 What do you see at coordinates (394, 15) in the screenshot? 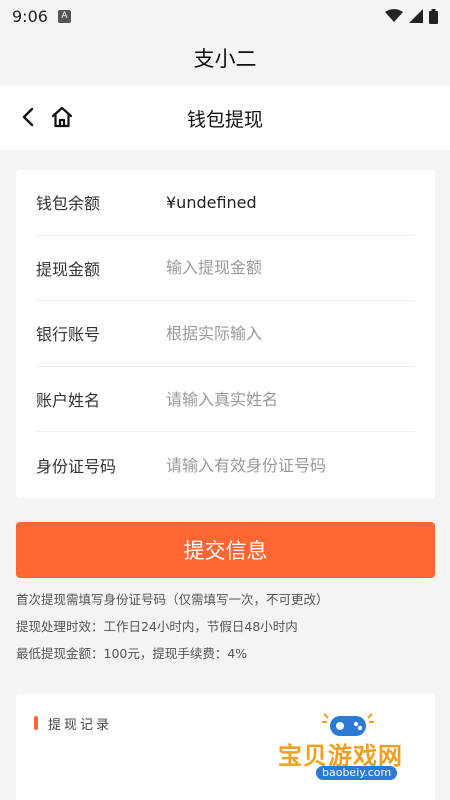
I see `wifi-icon` at bounding box center [394, 15].